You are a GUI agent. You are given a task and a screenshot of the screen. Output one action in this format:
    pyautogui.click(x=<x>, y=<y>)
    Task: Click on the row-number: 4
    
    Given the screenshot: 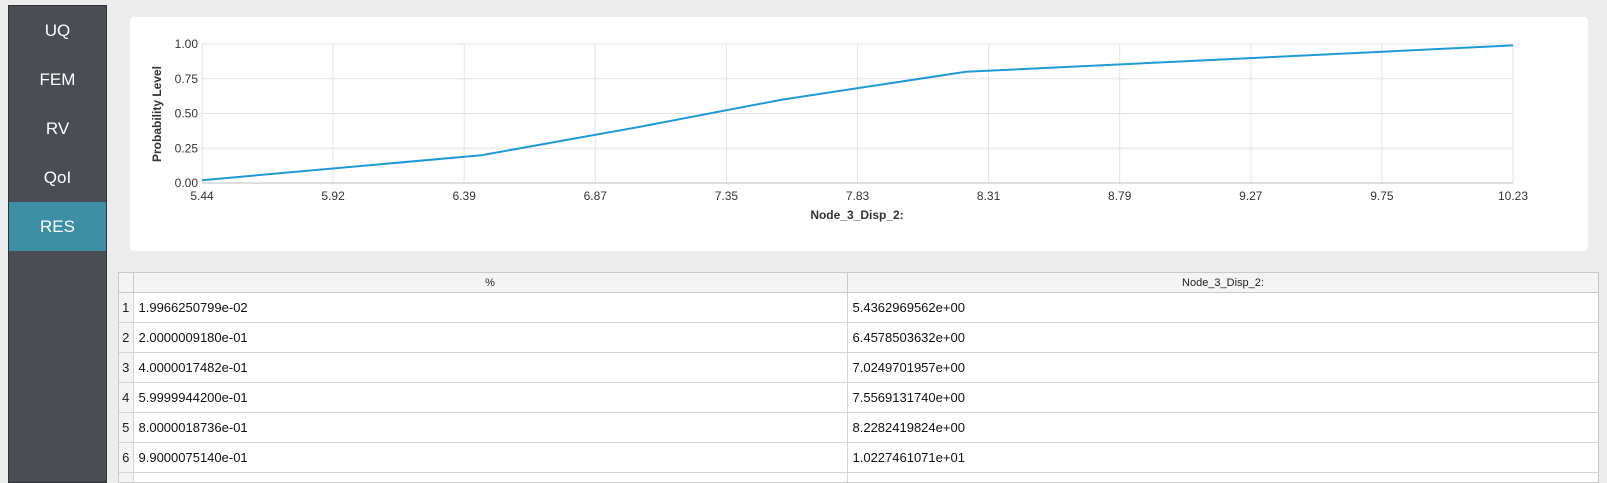 What is the action you would take?
    pyautogui.click(x=126, y=397)
    